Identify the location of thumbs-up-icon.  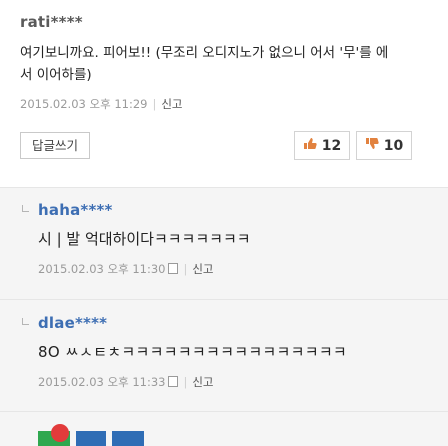
(310, 145).